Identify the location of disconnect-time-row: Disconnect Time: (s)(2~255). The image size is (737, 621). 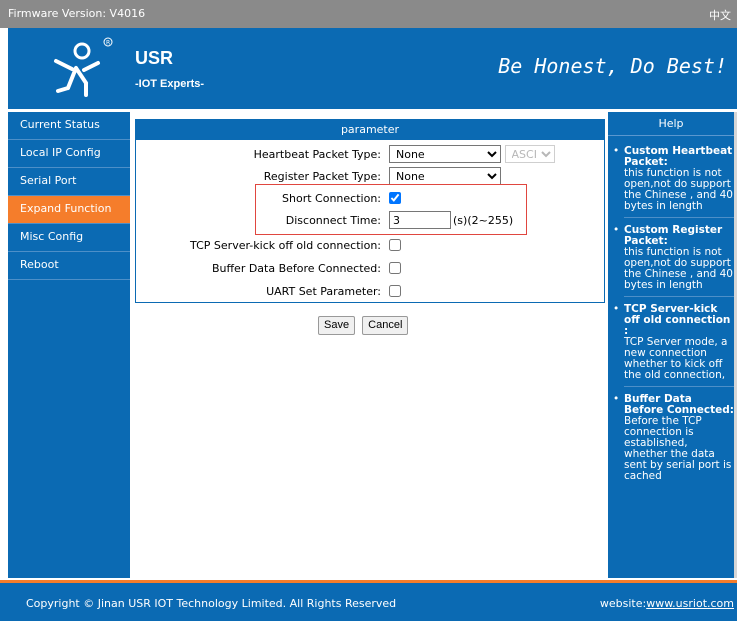
(370, 221).